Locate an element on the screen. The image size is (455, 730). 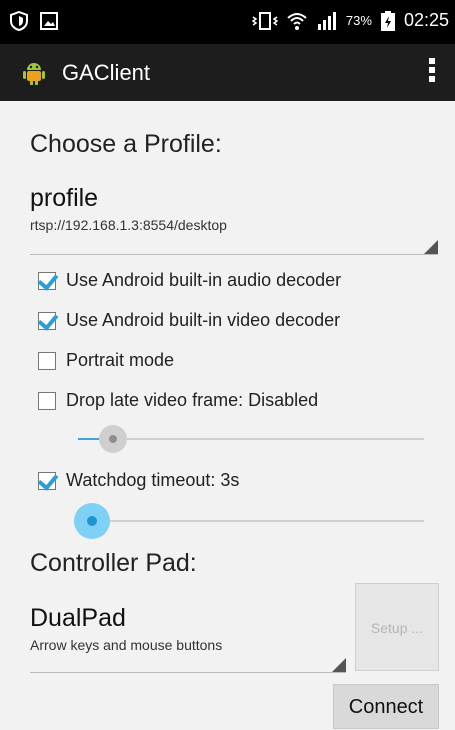
wifi-icon is located at coordinates (297, 21).